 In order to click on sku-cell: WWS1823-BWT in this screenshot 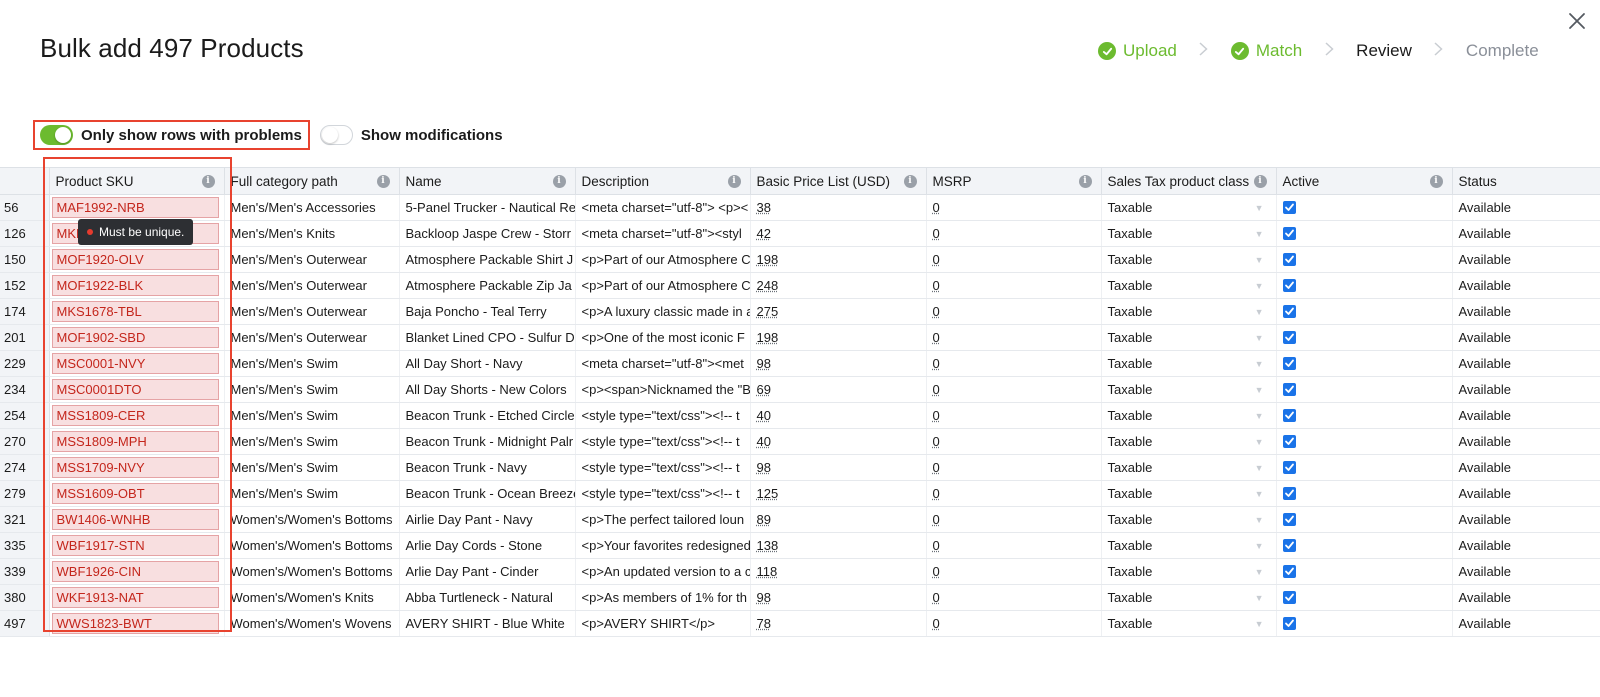, I will do `click(137, 623)`.